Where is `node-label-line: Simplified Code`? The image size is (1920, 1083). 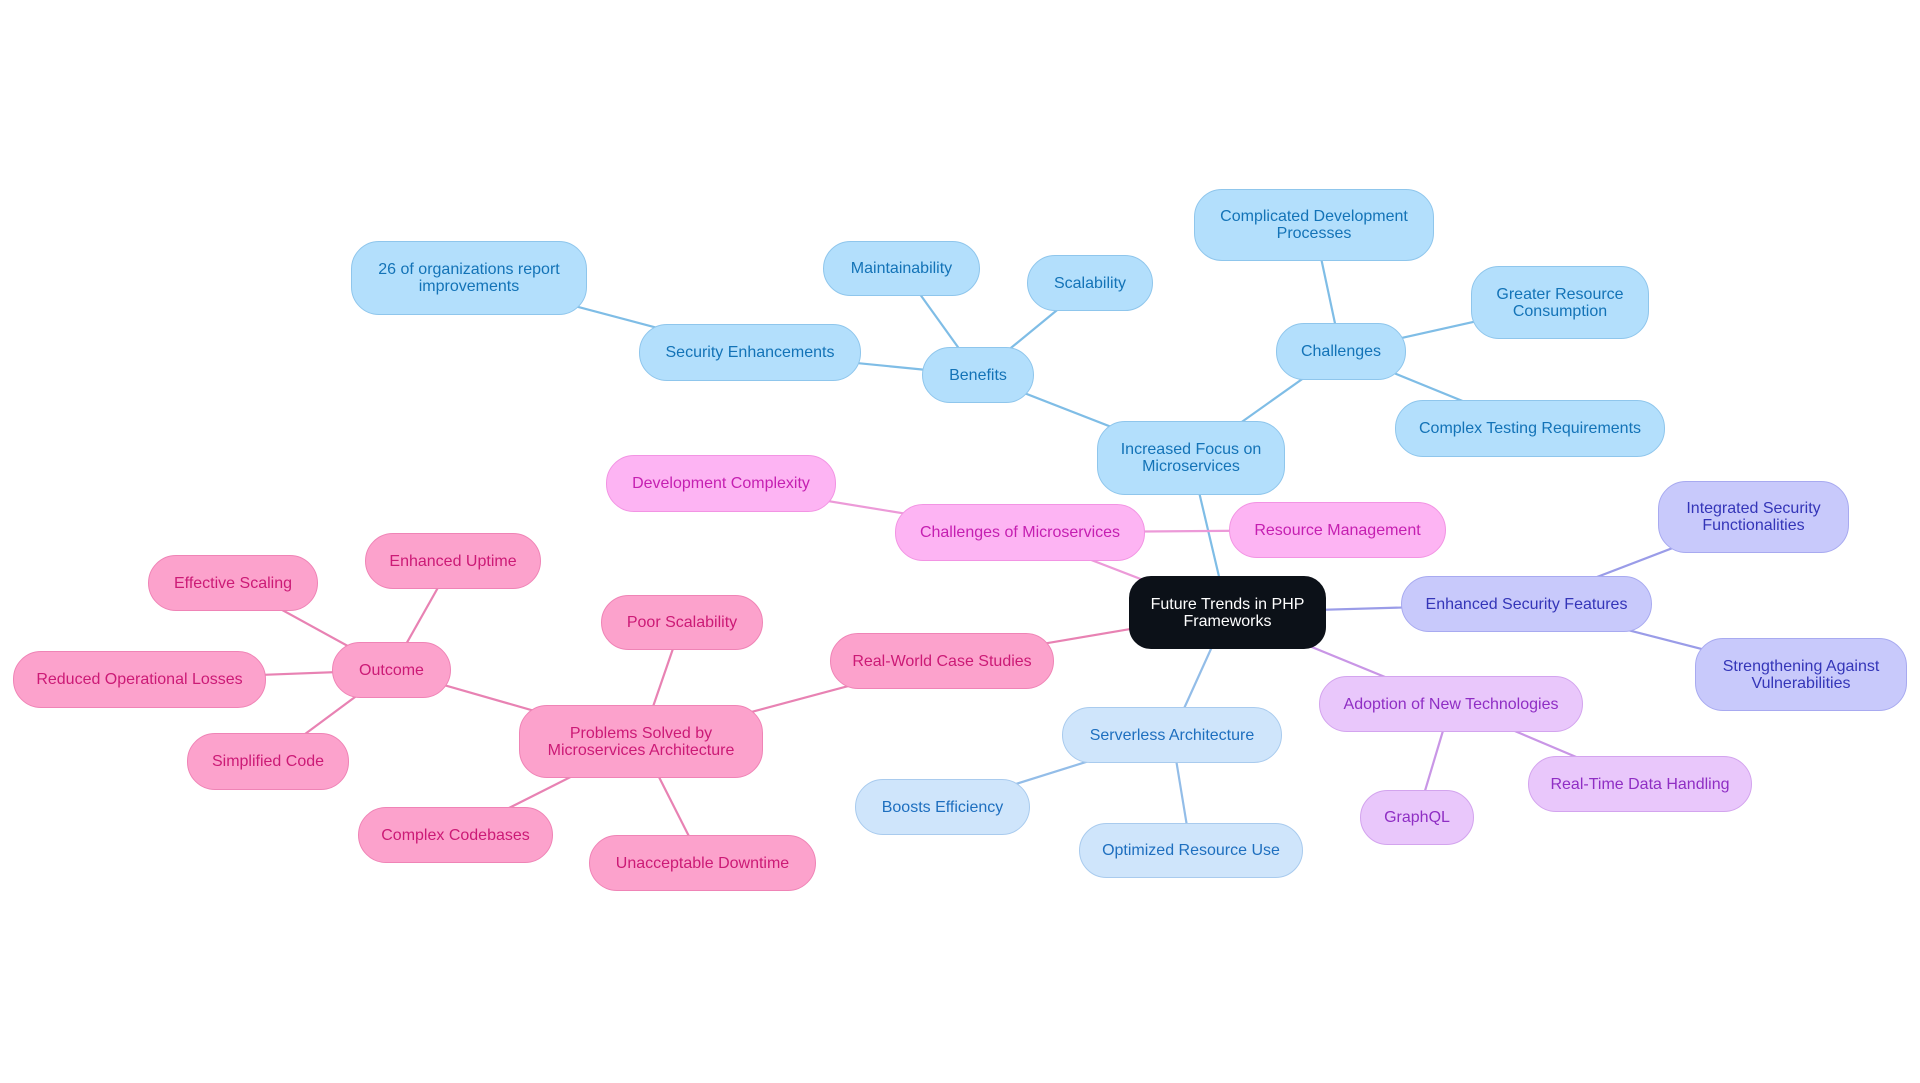
node-label-line: Simplified Code is located at coordinates (268, 761).